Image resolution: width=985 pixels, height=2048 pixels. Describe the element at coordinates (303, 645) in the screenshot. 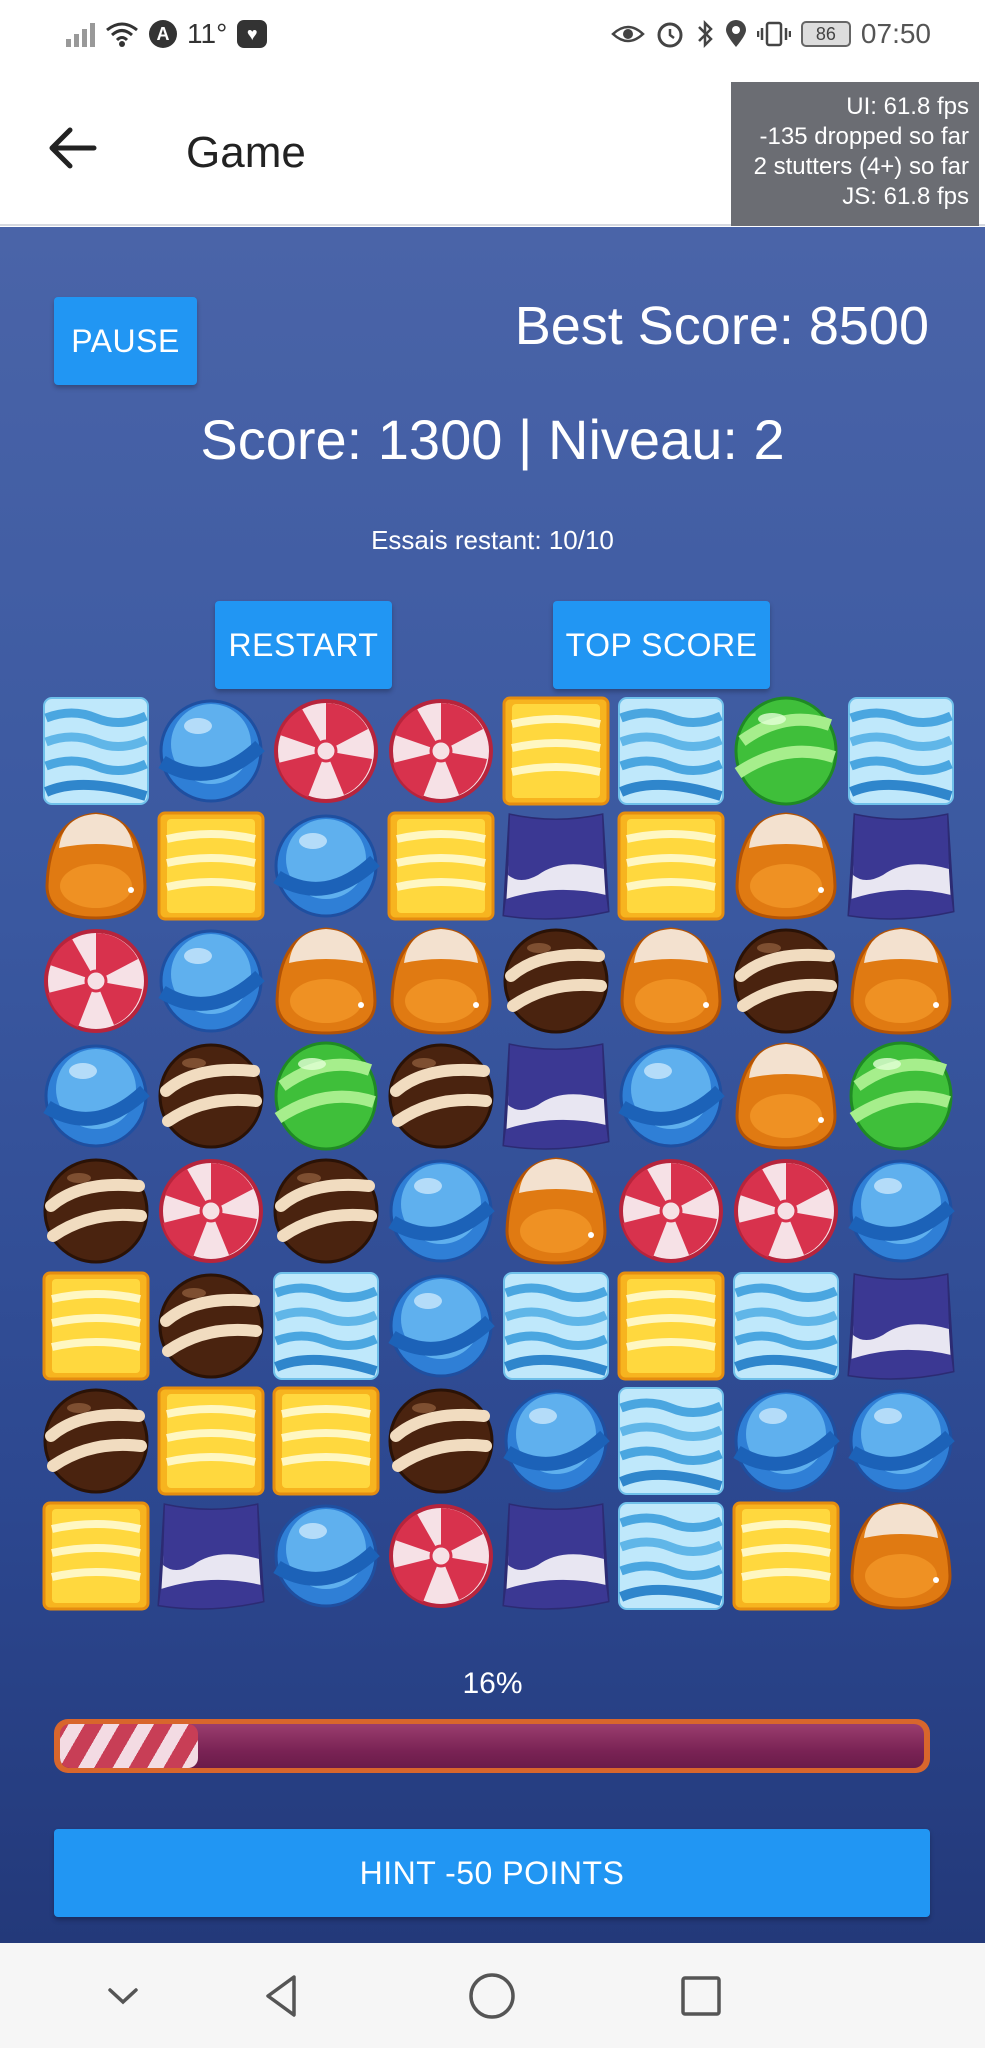

I see `restart-button: RESTART` at that location.